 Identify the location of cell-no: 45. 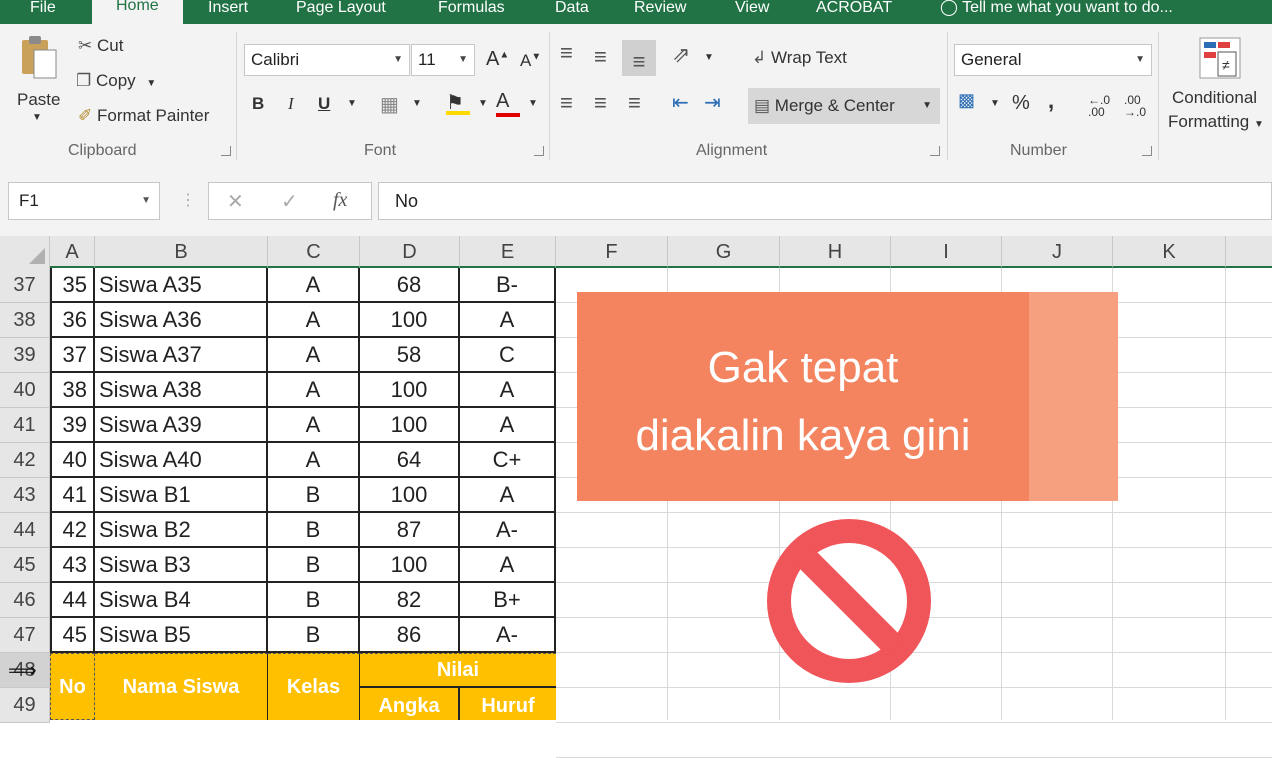
(72, 635).